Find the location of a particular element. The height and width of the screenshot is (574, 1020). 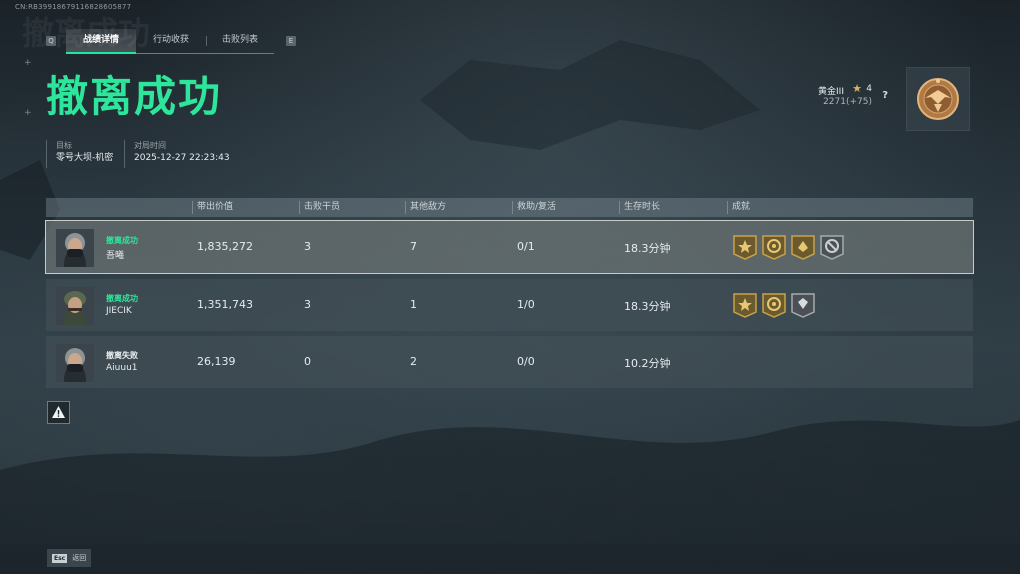

rank-info: 黄金III ★ 4 2271(+75) ? is located at coordinates (850, 97).